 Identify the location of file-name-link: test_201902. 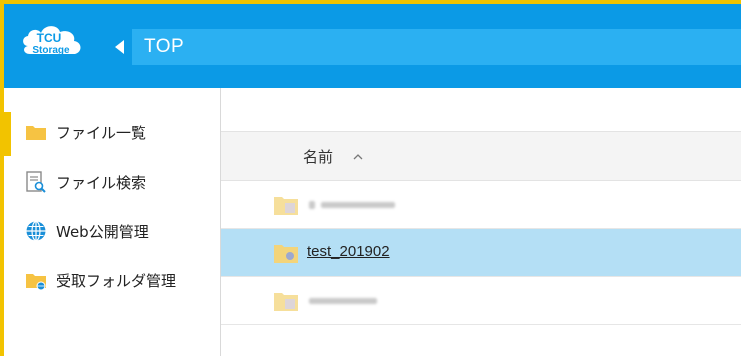
(348, 251).